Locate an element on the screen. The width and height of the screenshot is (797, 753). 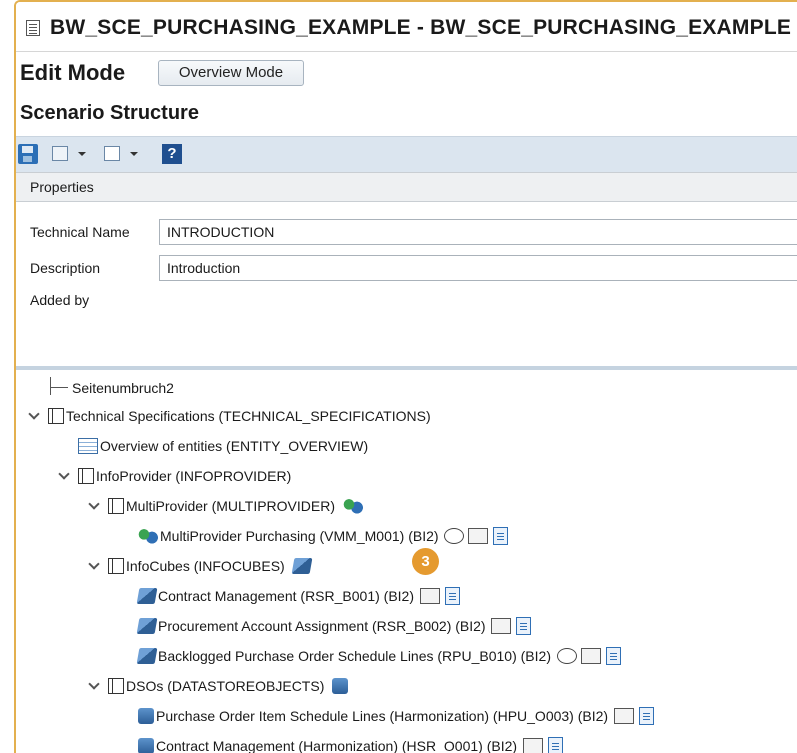
tree-item-label: MultiProvider (MULTIPROVIDER) is located at coordinates (230, 506).